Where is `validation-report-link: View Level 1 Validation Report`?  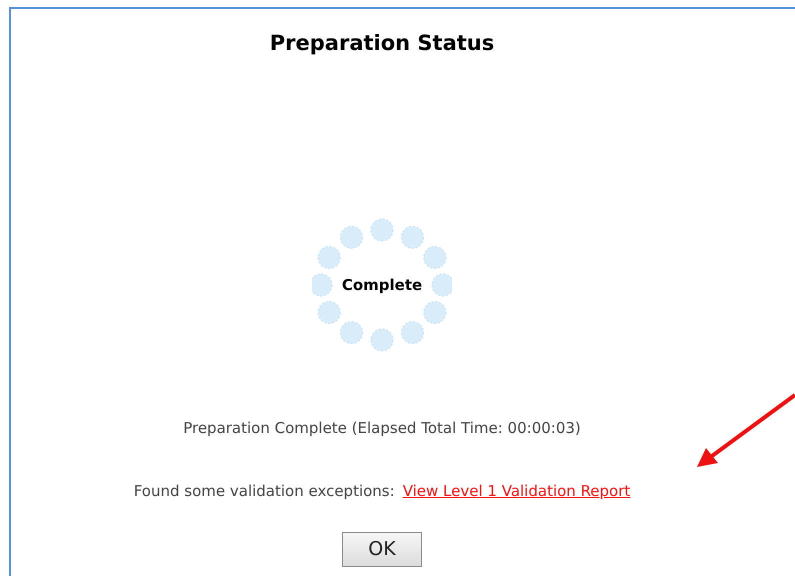 validation-report-link: View Level 1 Validation Report is located at coordinates (516, 491).